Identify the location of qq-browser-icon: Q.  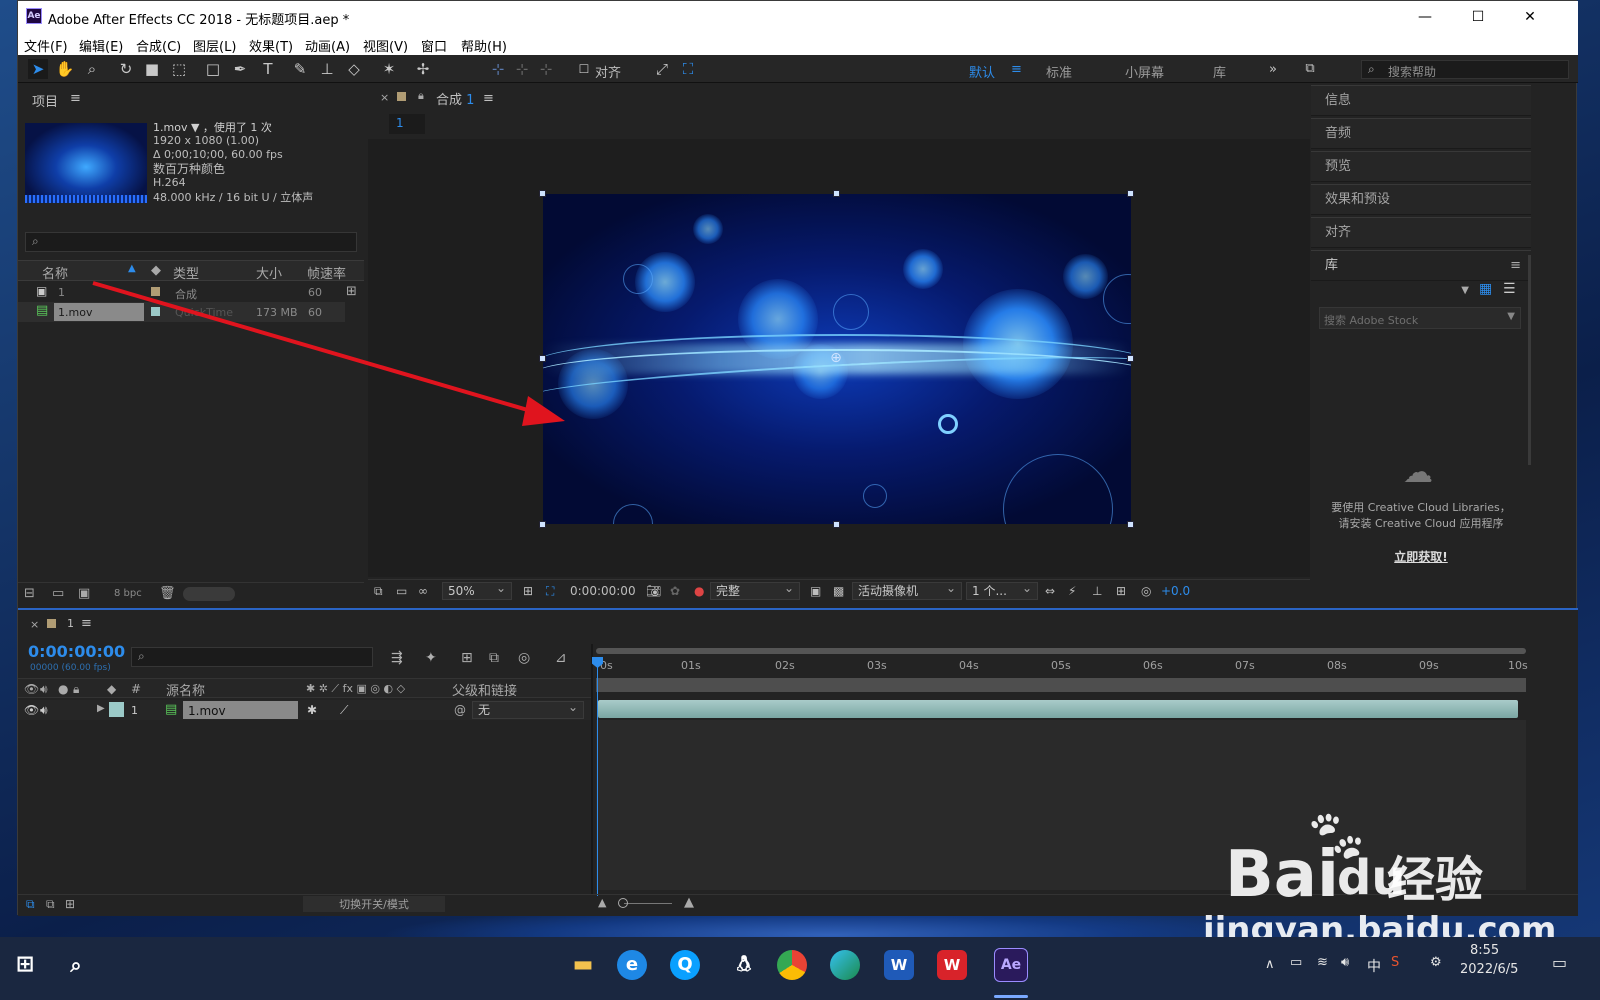
(685, 965).